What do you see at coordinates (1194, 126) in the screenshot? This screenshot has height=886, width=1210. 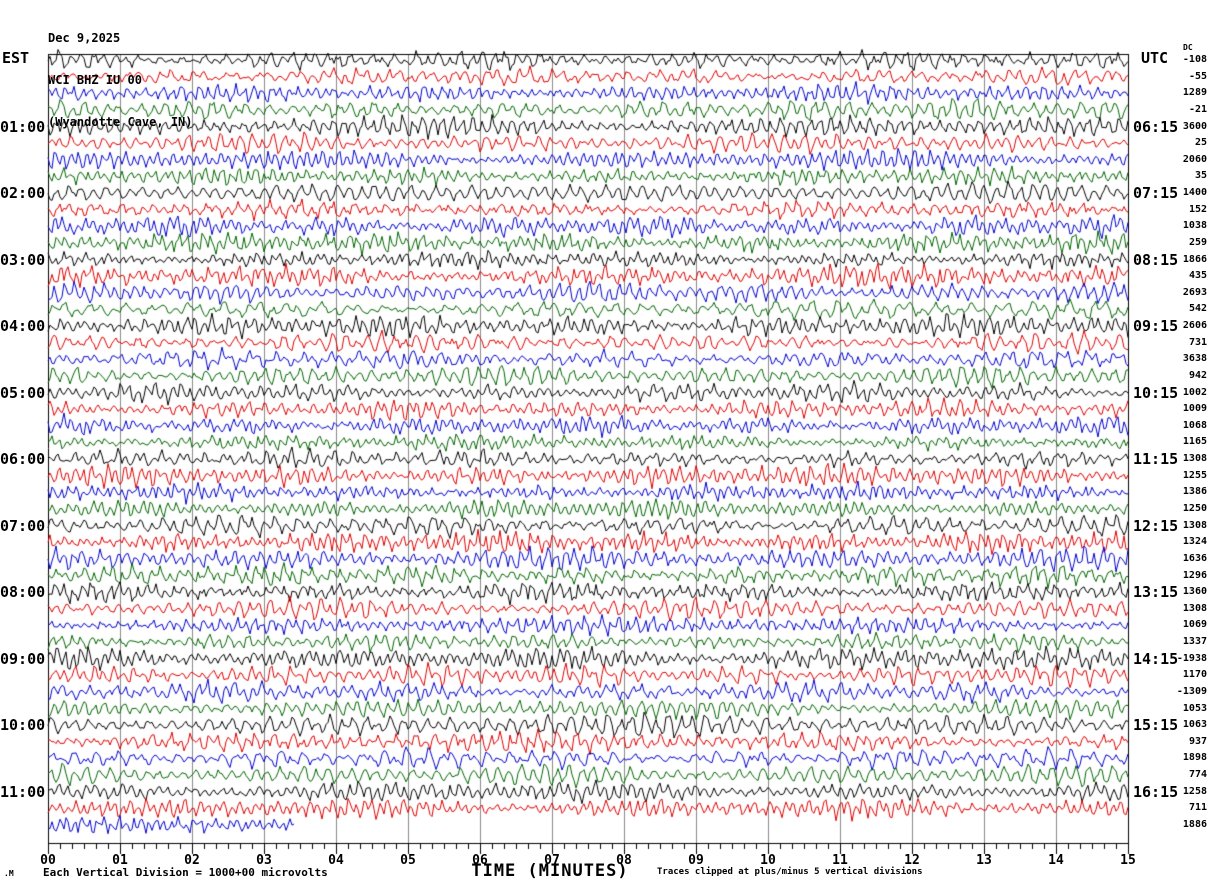 I see `dc-offset-value: 3600` at bounding box center [1194, 126].